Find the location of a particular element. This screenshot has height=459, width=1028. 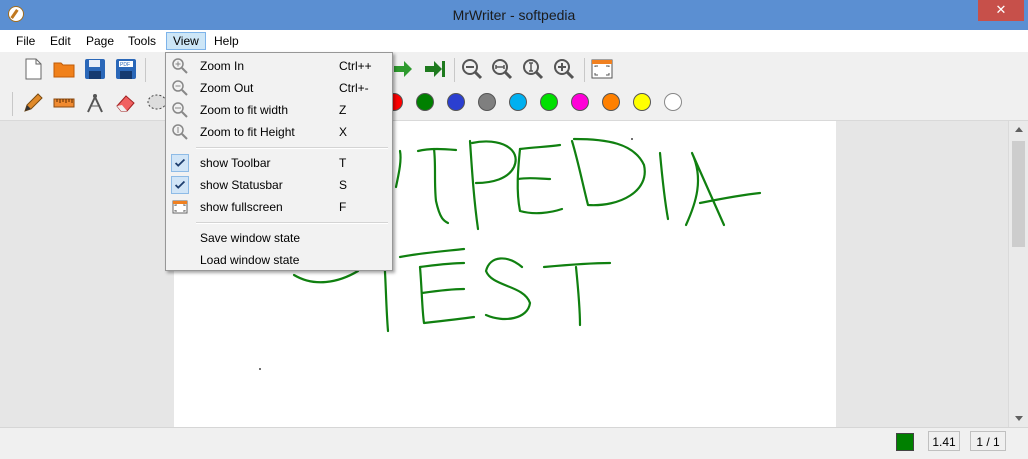

menu-edit: Edit is located at coordinates (60, 41).